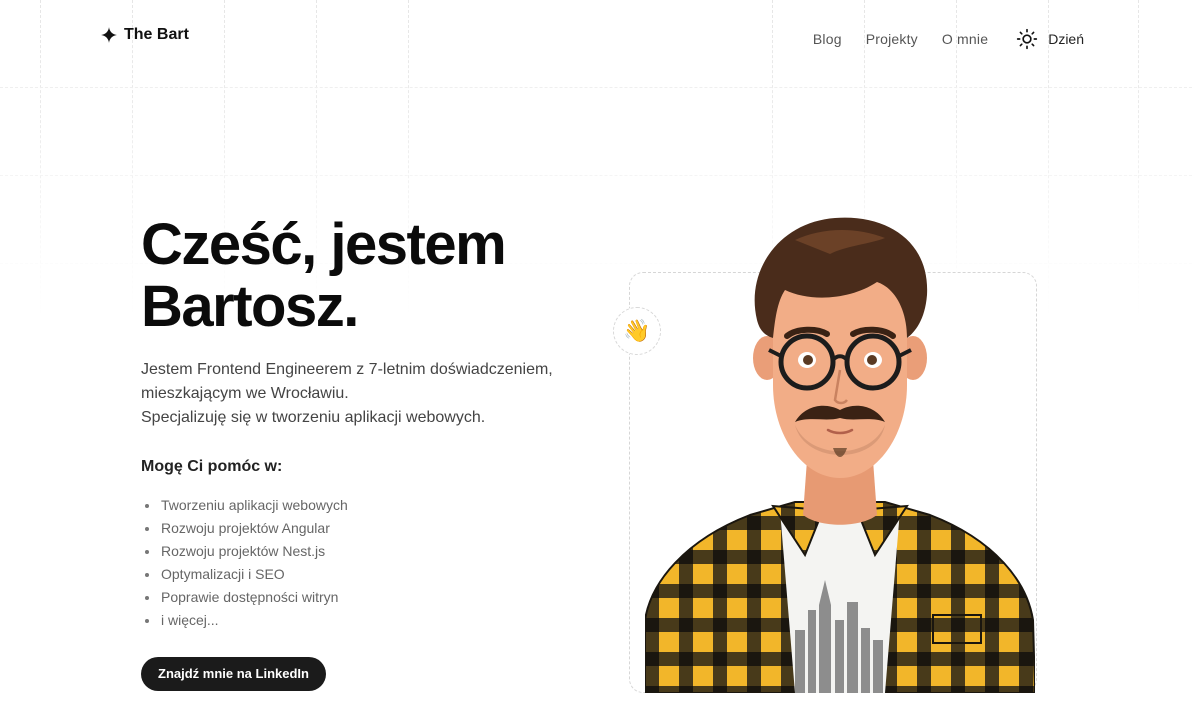  I want to click on help-title: Mogę Ci pomóc w:, so click(212, 466).